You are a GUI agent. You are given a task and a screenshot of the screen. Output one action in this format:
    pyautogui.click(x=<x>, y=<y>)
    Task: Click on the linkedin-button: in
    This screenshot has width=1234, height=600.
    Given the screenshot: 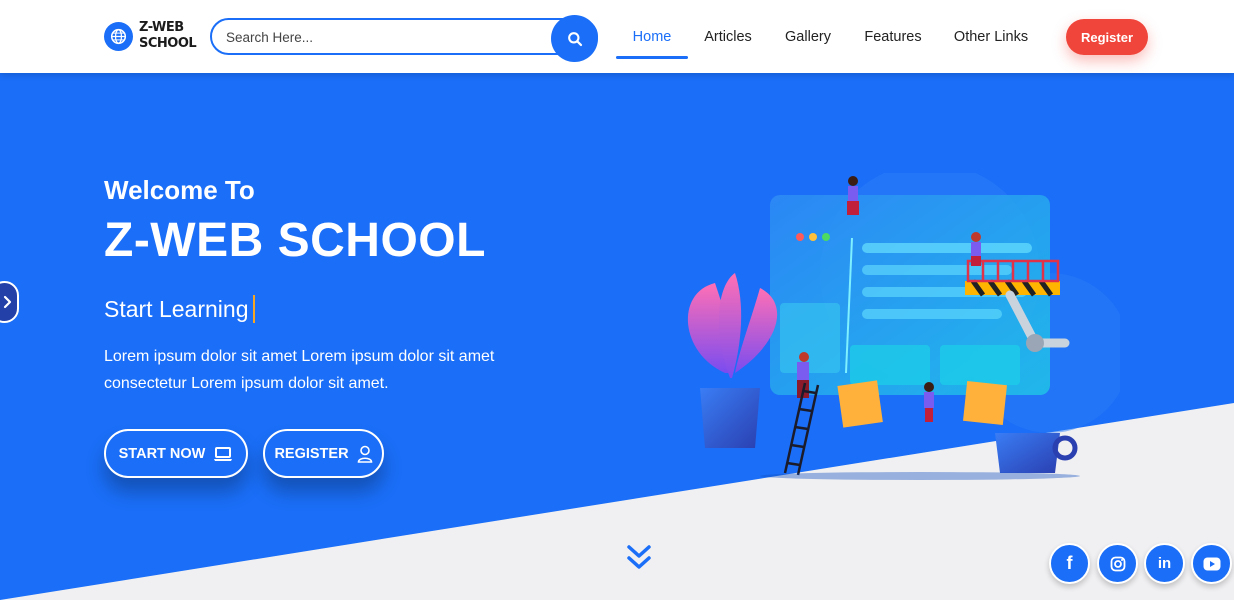 What is the action you would take?
    pyautogui.click(x=1164, y=563)
    